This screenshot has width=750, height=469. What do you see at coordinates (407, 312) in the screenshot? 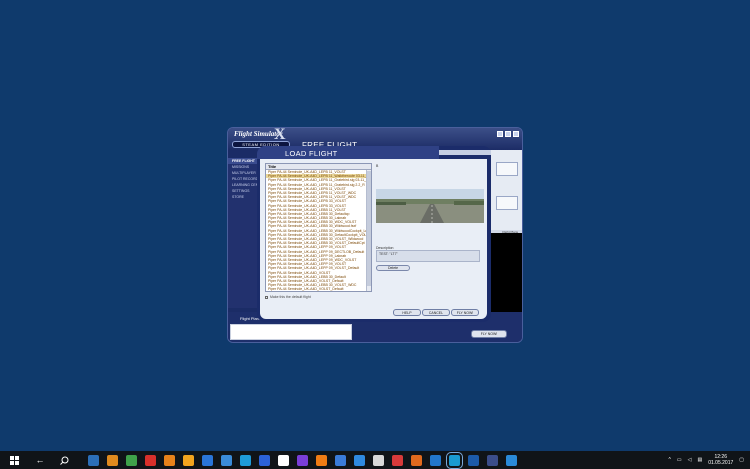
I see `help-button: HELP` at bounding box center [407, 312].